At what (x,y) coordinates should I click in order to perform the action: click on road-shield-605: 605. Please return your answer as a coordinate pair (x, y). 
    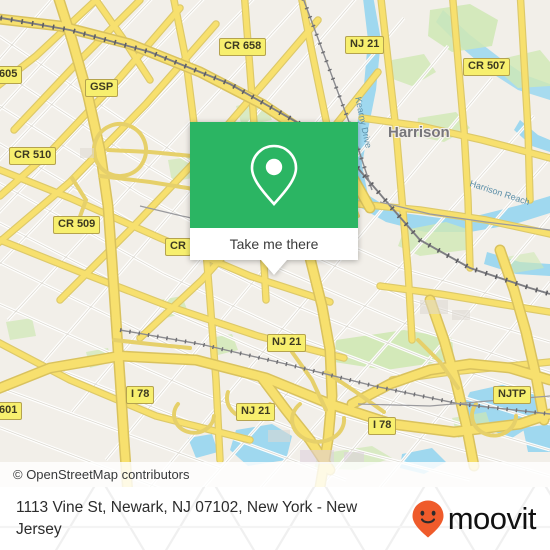
    Looking at the image, I should click on (11, 75).